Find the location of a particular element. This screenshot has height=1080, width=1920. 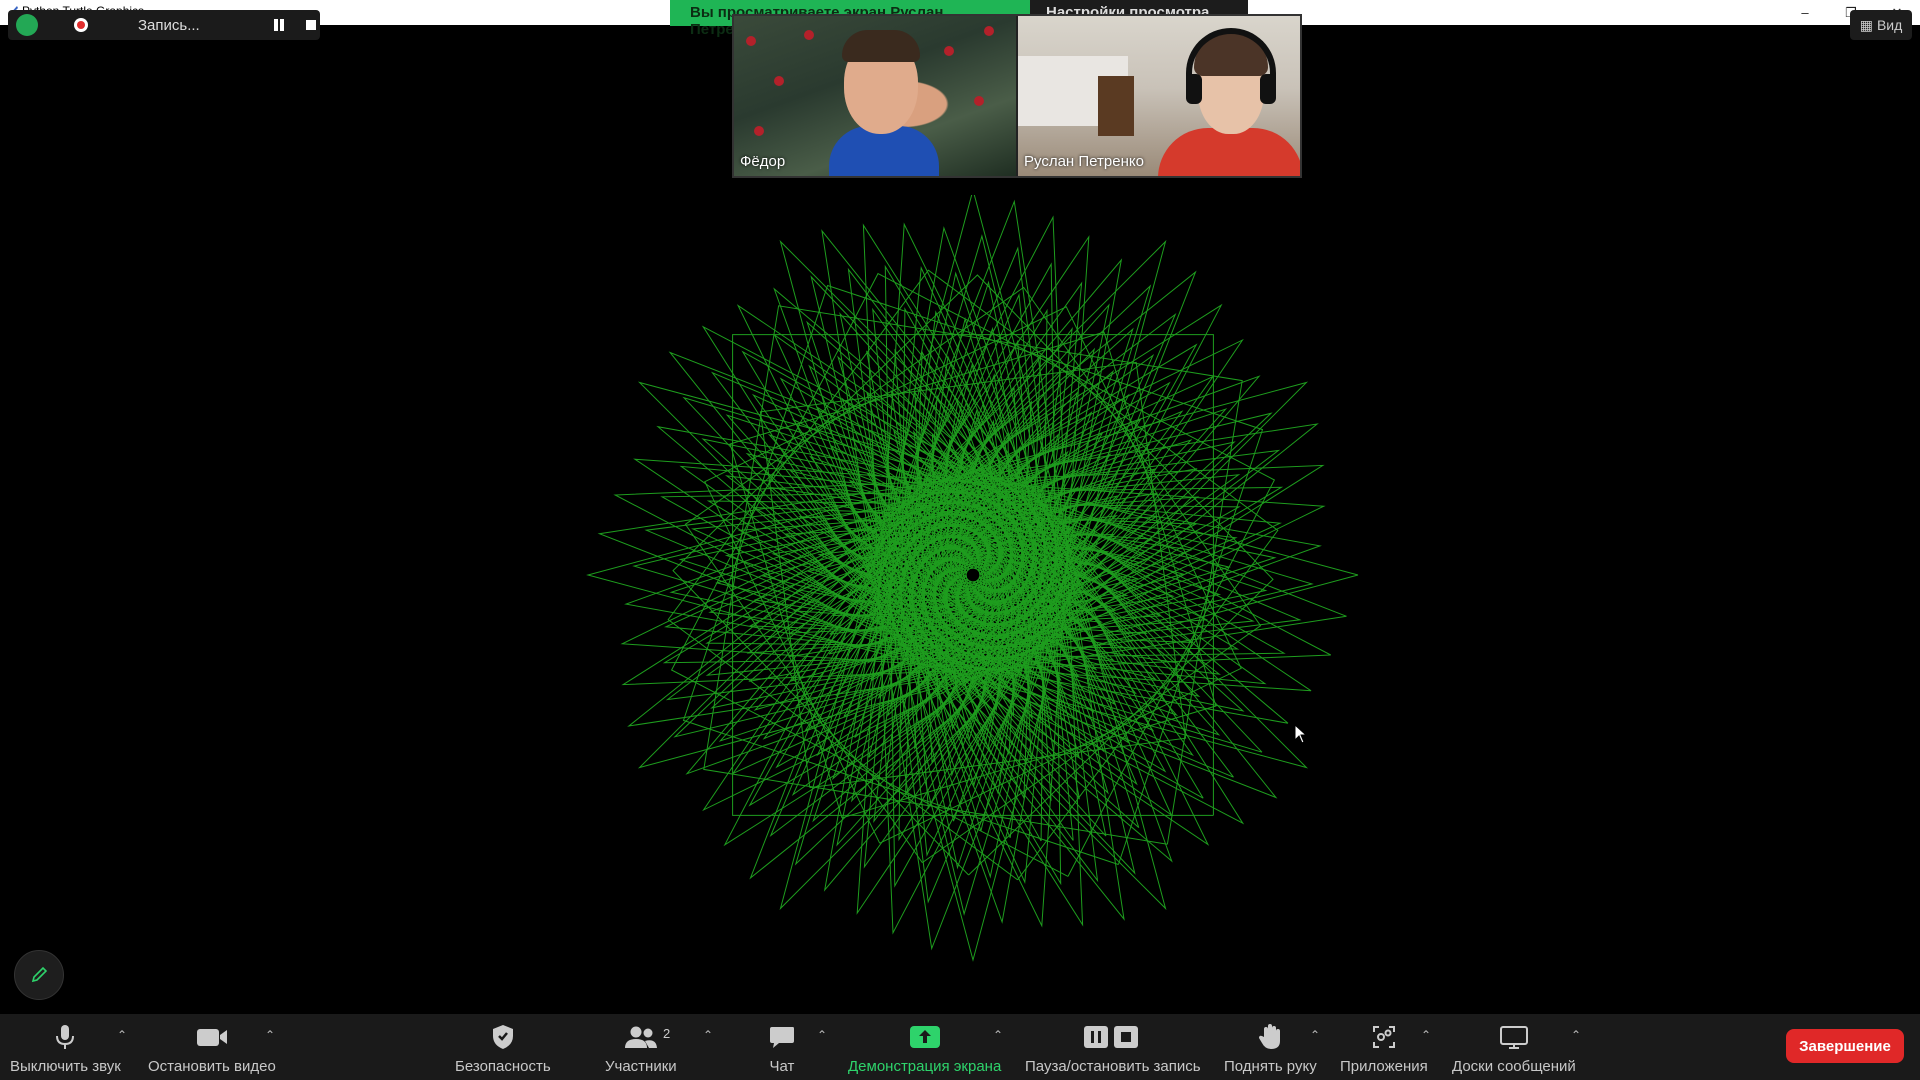

pause-recording-button is located at coordinates (279, 25).